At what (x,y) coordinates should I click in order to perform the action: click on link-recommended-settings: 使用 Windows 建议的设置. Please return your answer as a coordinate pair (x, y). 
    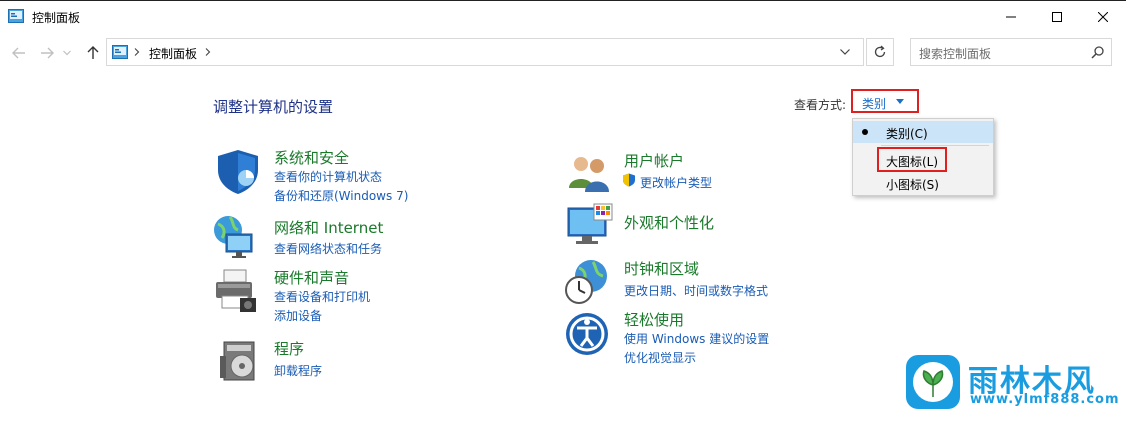
    Looking at the image, I should click on (696, 338).